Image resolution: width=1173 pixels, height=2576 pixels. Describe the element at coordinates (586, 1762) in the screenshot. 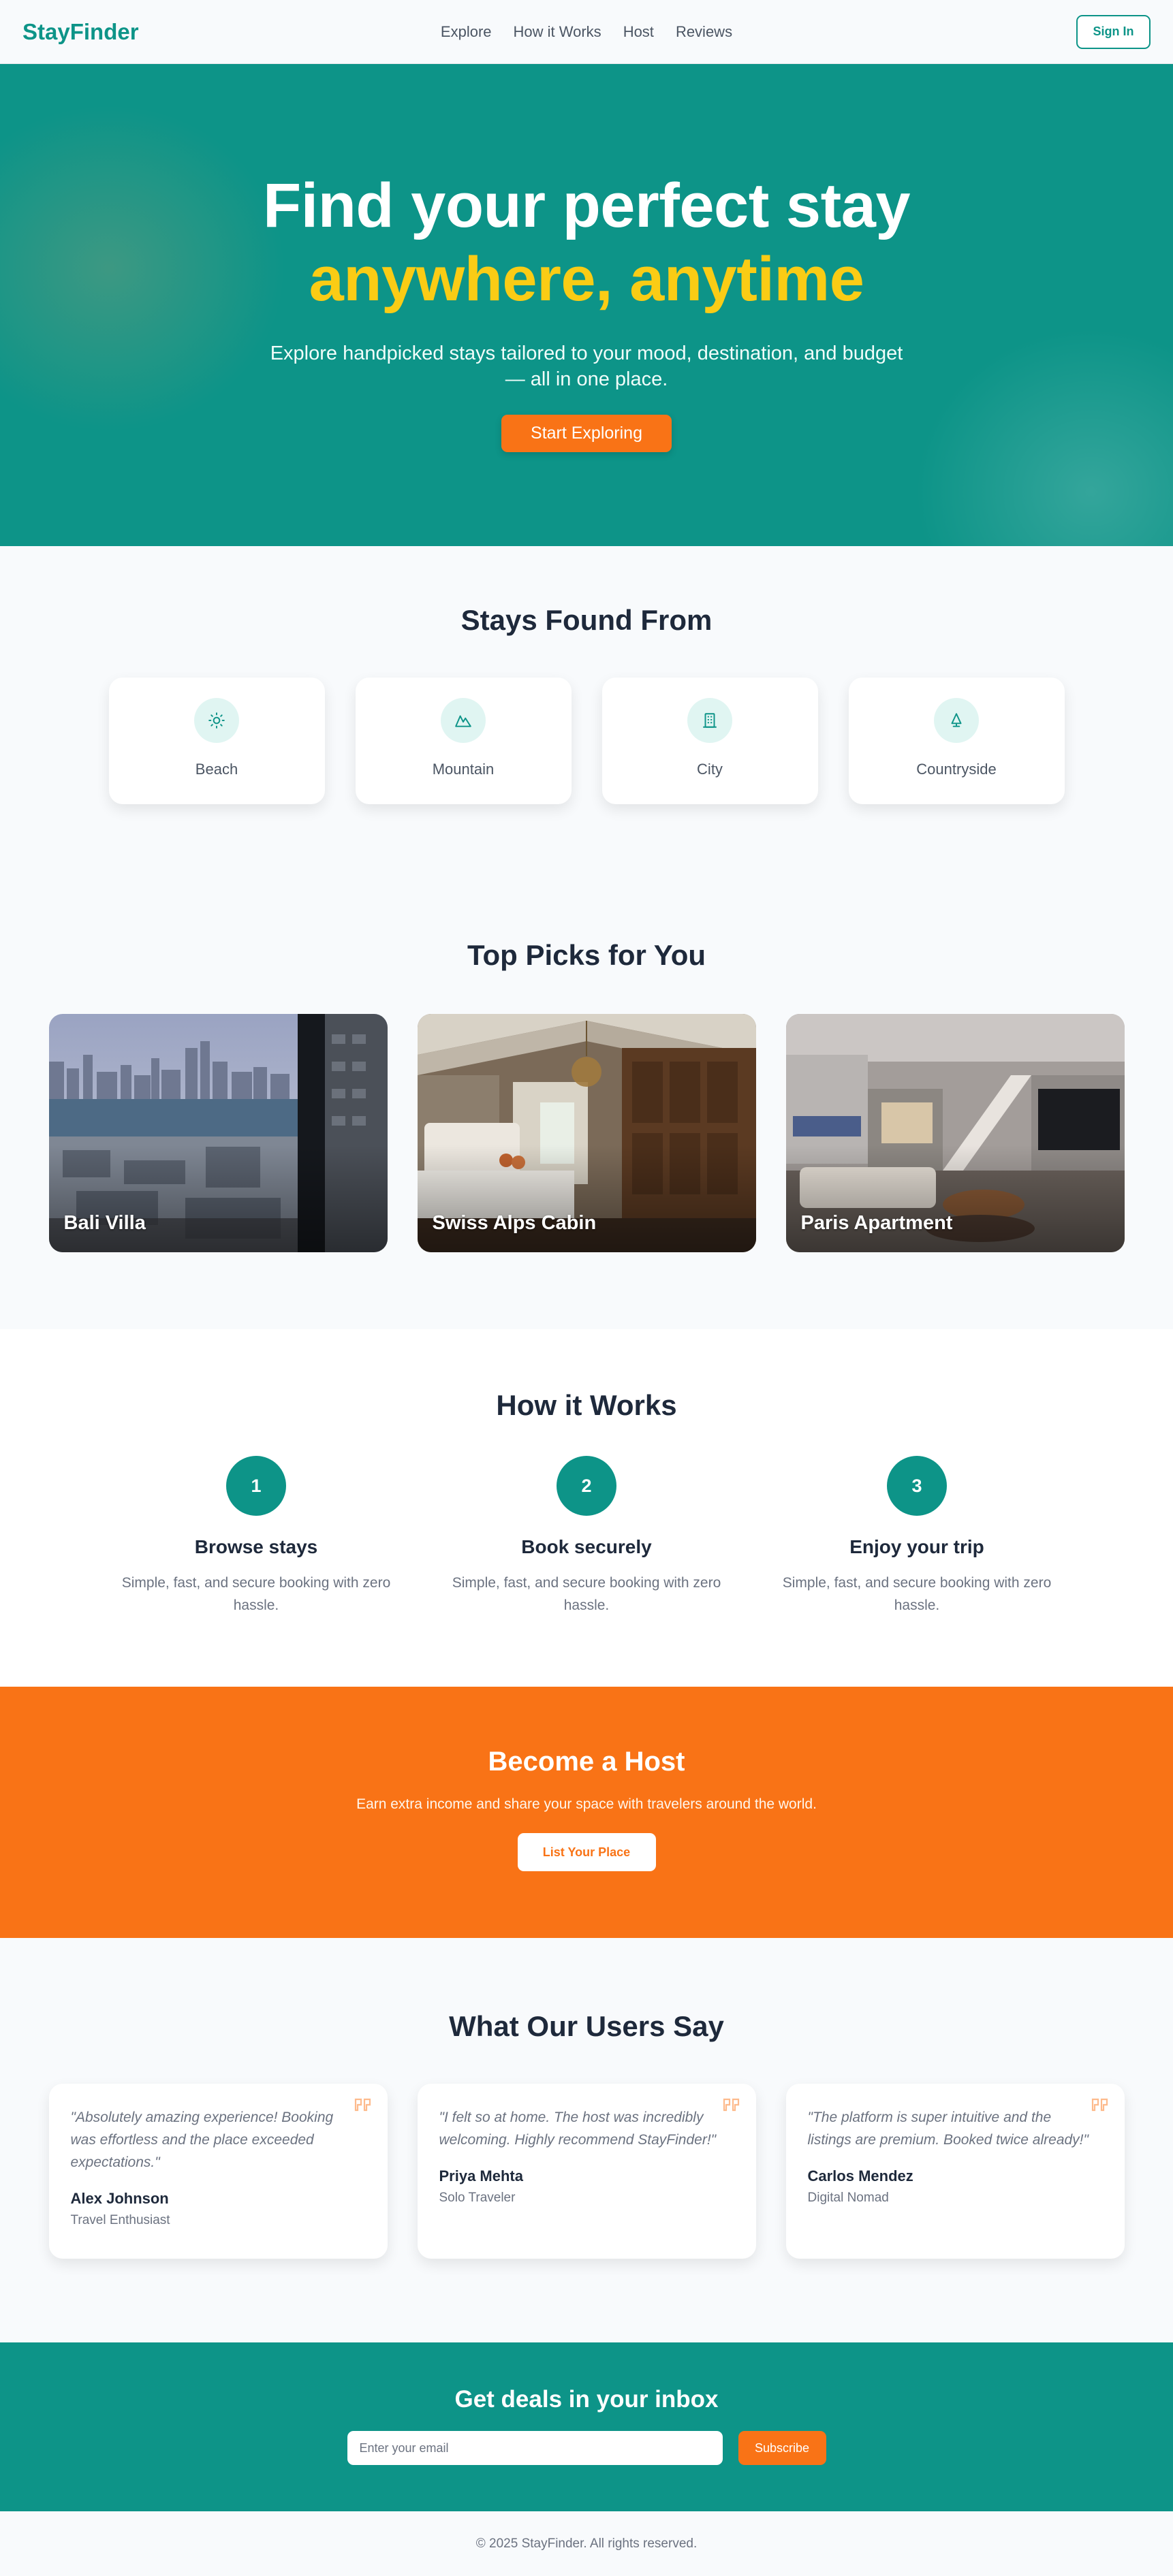

I see `host-title: Become a Host` at that location.